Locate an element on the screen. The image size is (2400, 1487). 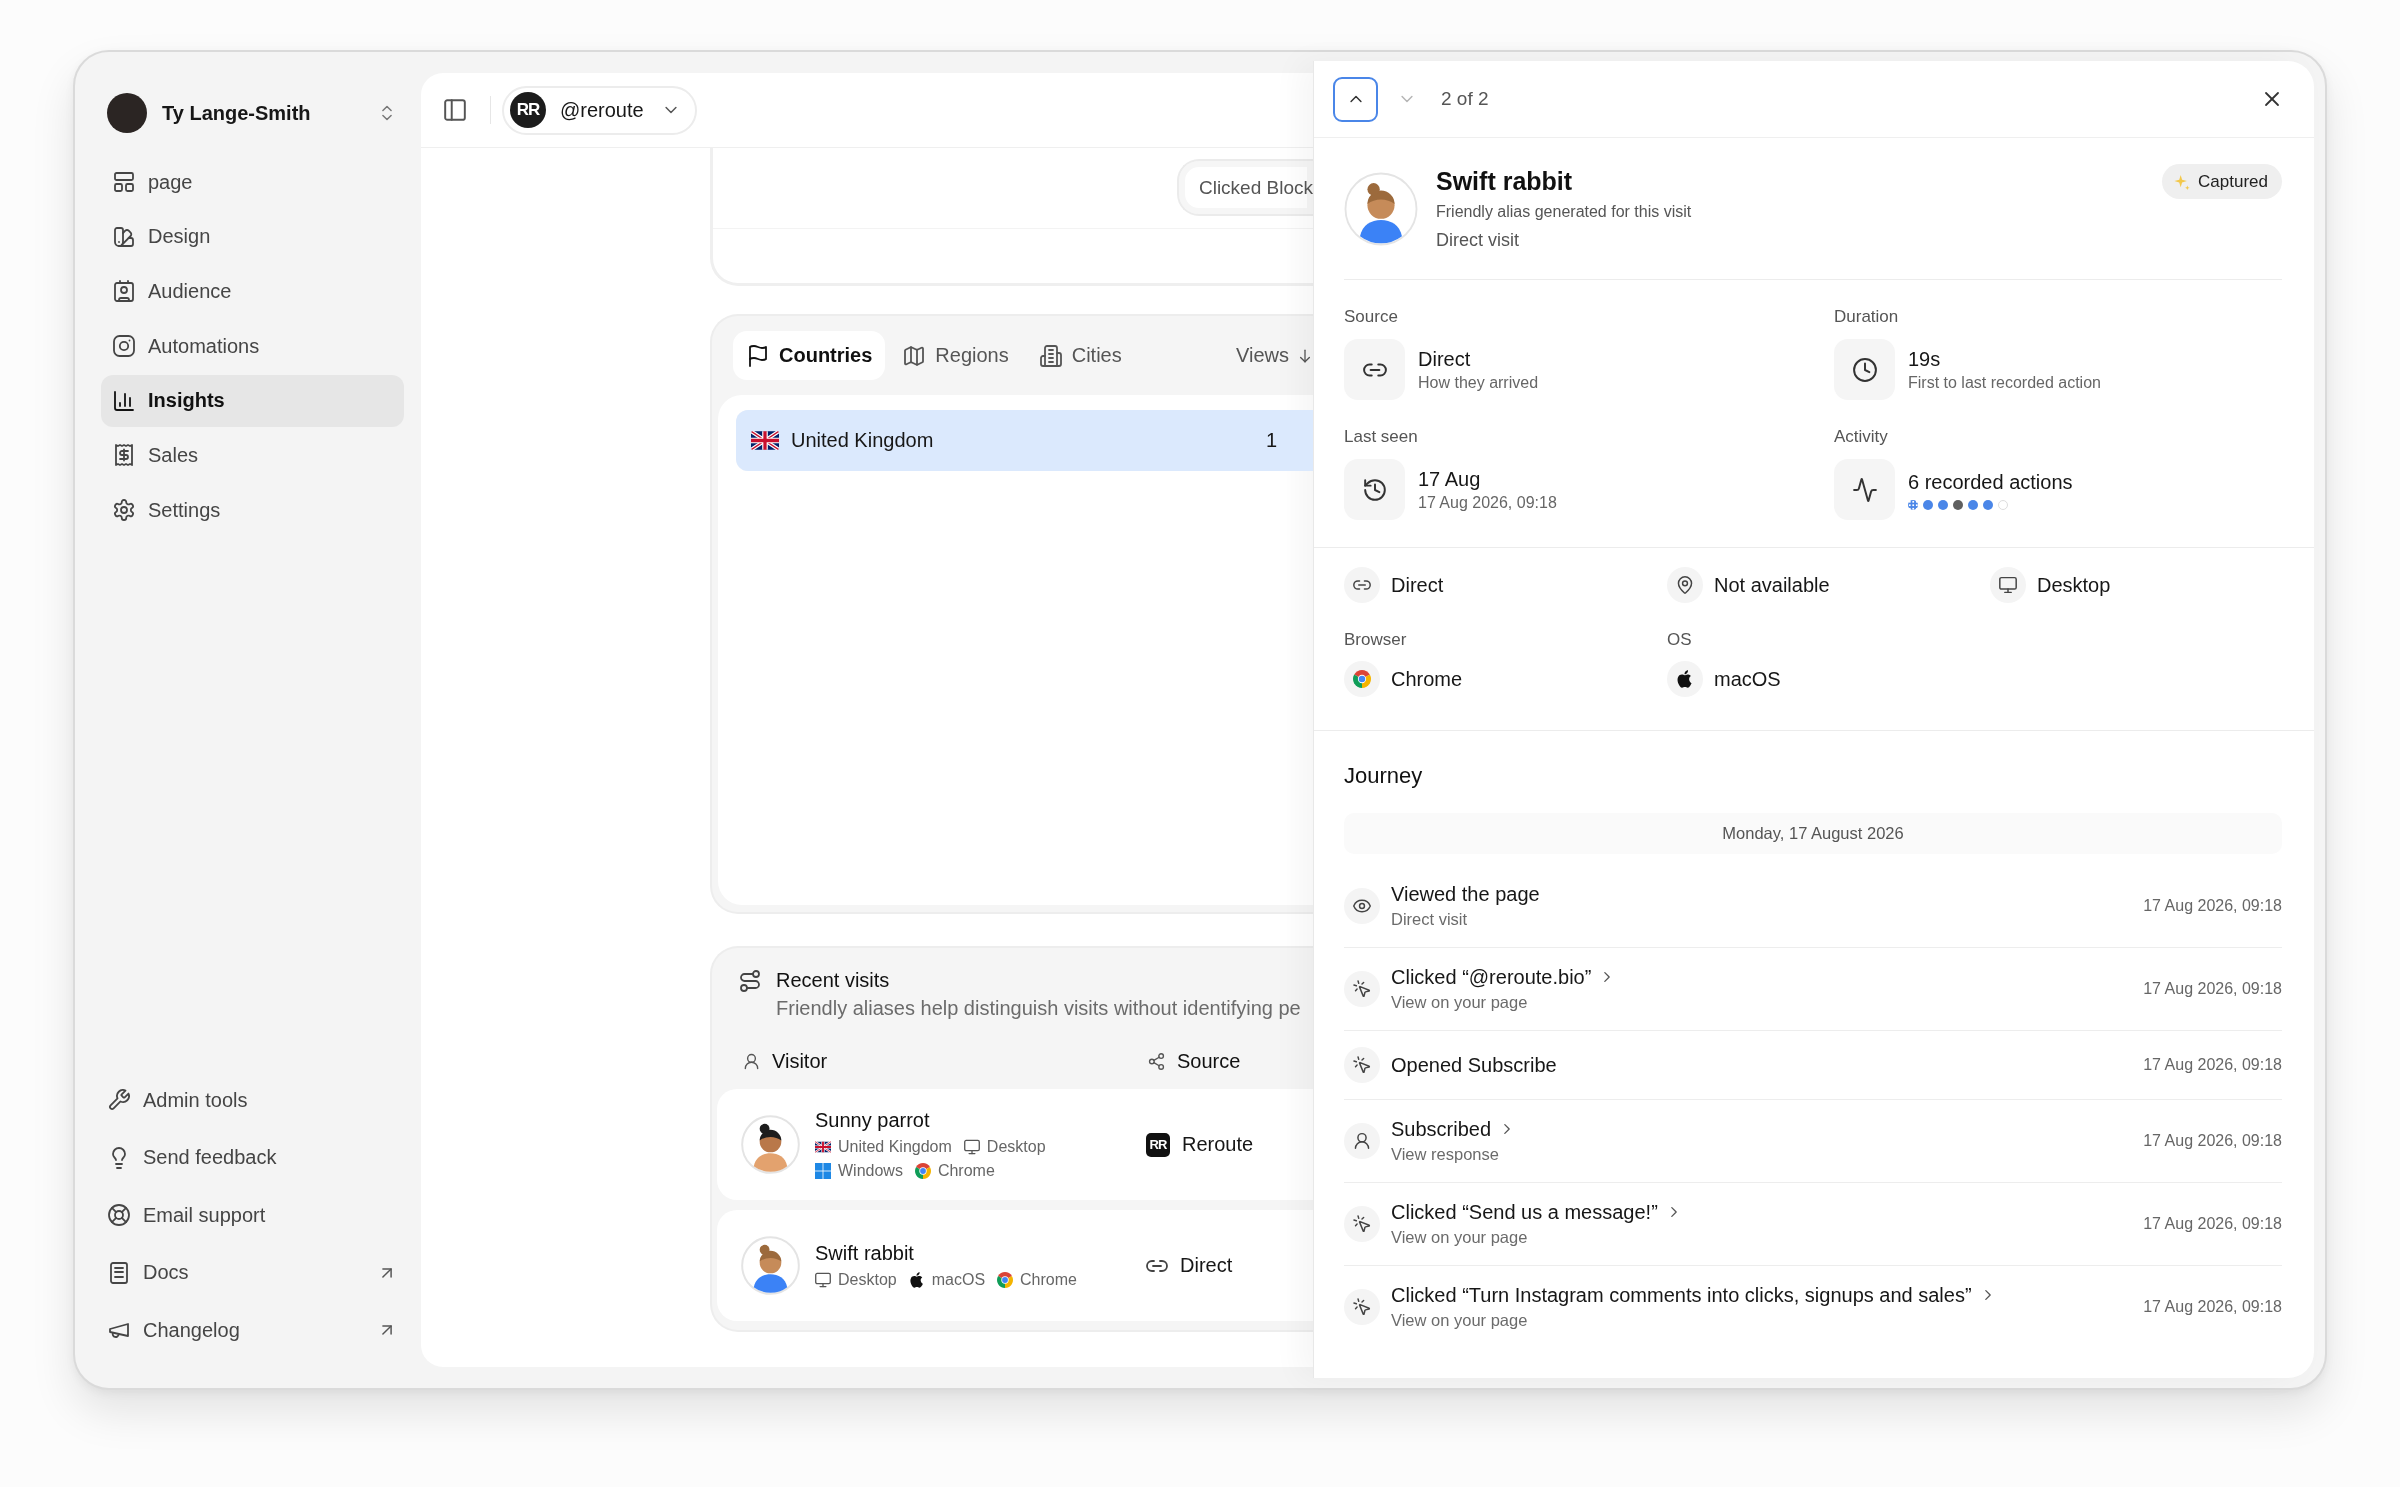
event-title: Clicked “Turn Instagram comments into clicks, signups and sales” is located at coordinates (1681, 1295).